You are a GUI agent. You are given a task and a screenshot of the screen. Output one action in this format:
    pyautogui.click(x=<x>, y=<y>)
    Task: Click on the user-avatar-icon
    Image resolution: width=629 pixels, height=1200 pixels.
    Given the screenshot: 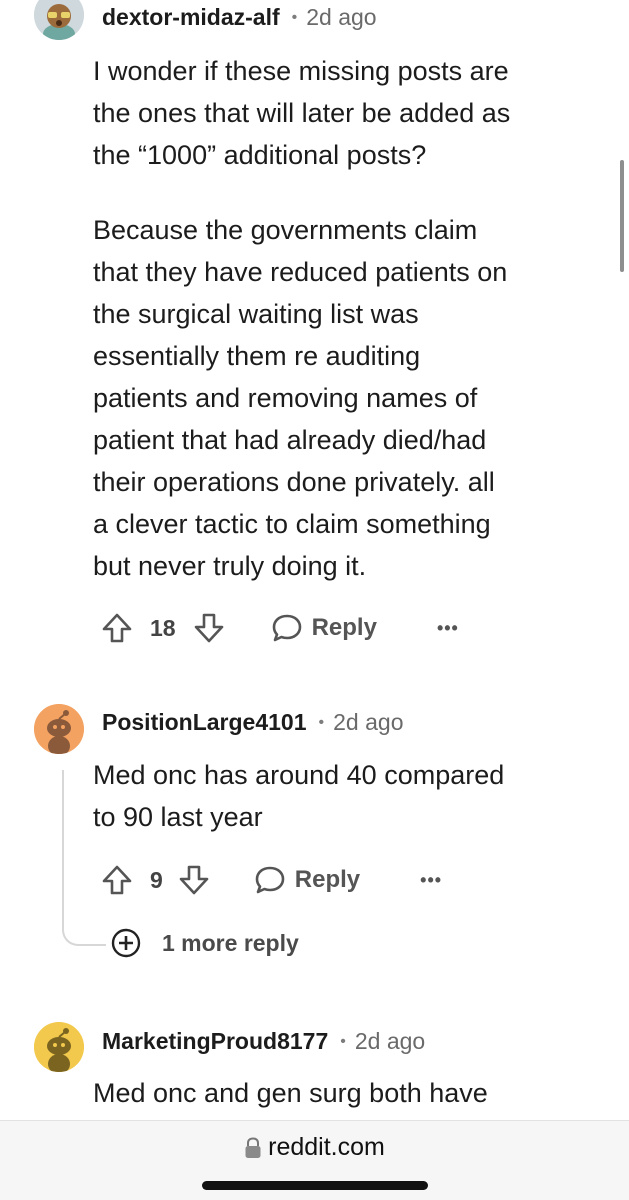 What is the action you would take?
    pyautogui.click(x=59, y=20)
    